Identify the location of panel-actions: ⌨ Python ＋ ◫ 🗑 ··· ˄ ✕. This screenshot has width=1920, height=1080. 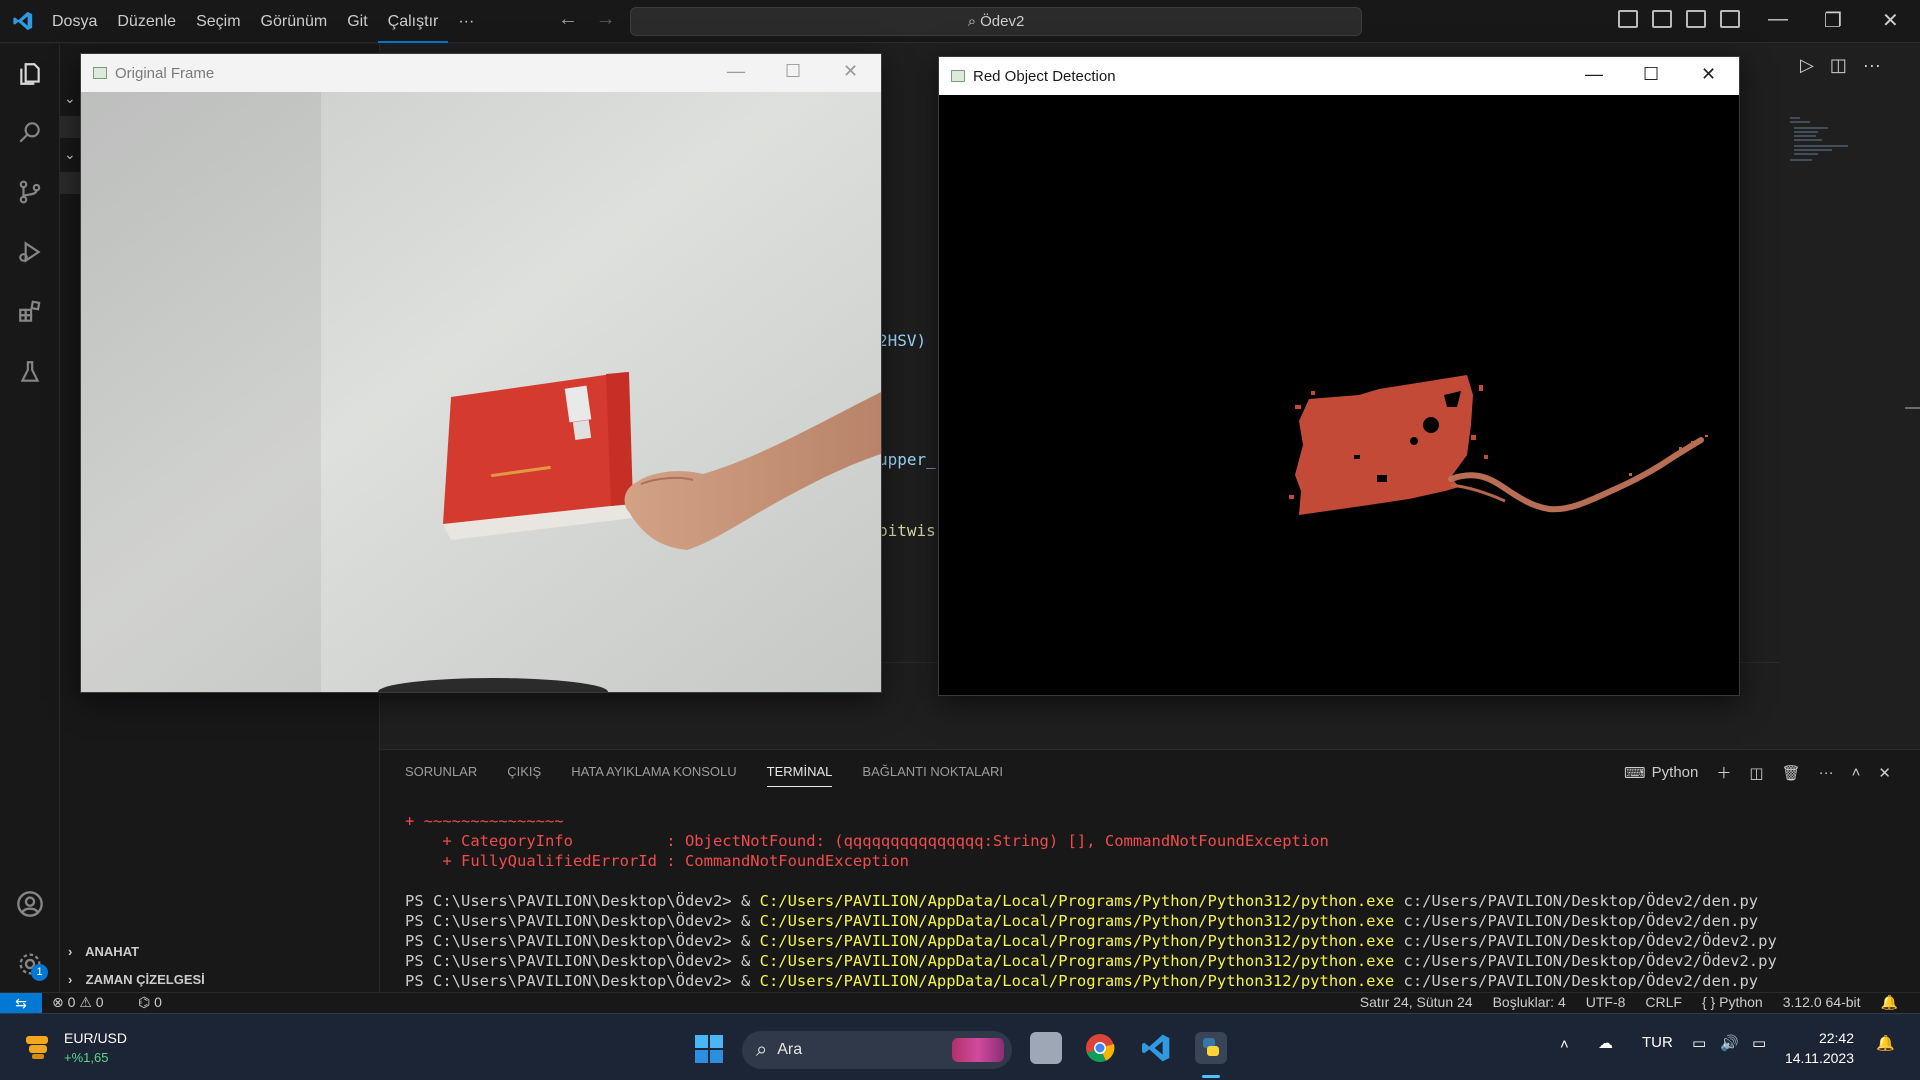
(1757, 772).